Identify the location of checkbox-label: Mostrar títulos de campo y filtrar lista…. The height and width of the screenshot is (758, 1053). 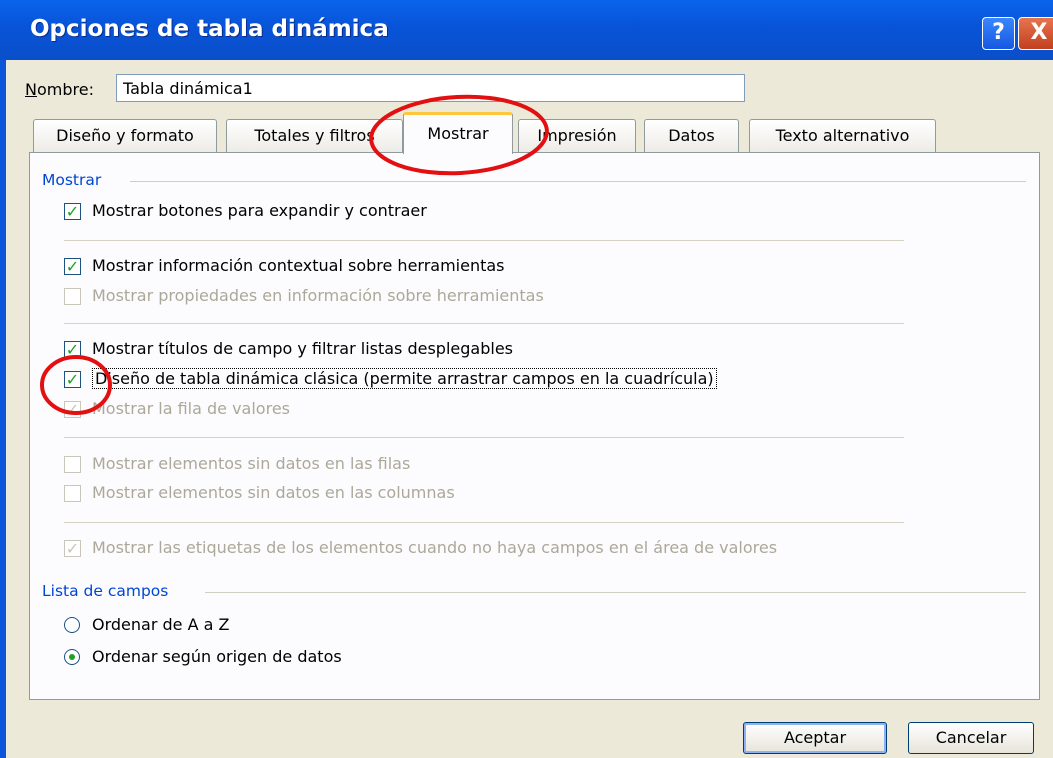
(302, 348).